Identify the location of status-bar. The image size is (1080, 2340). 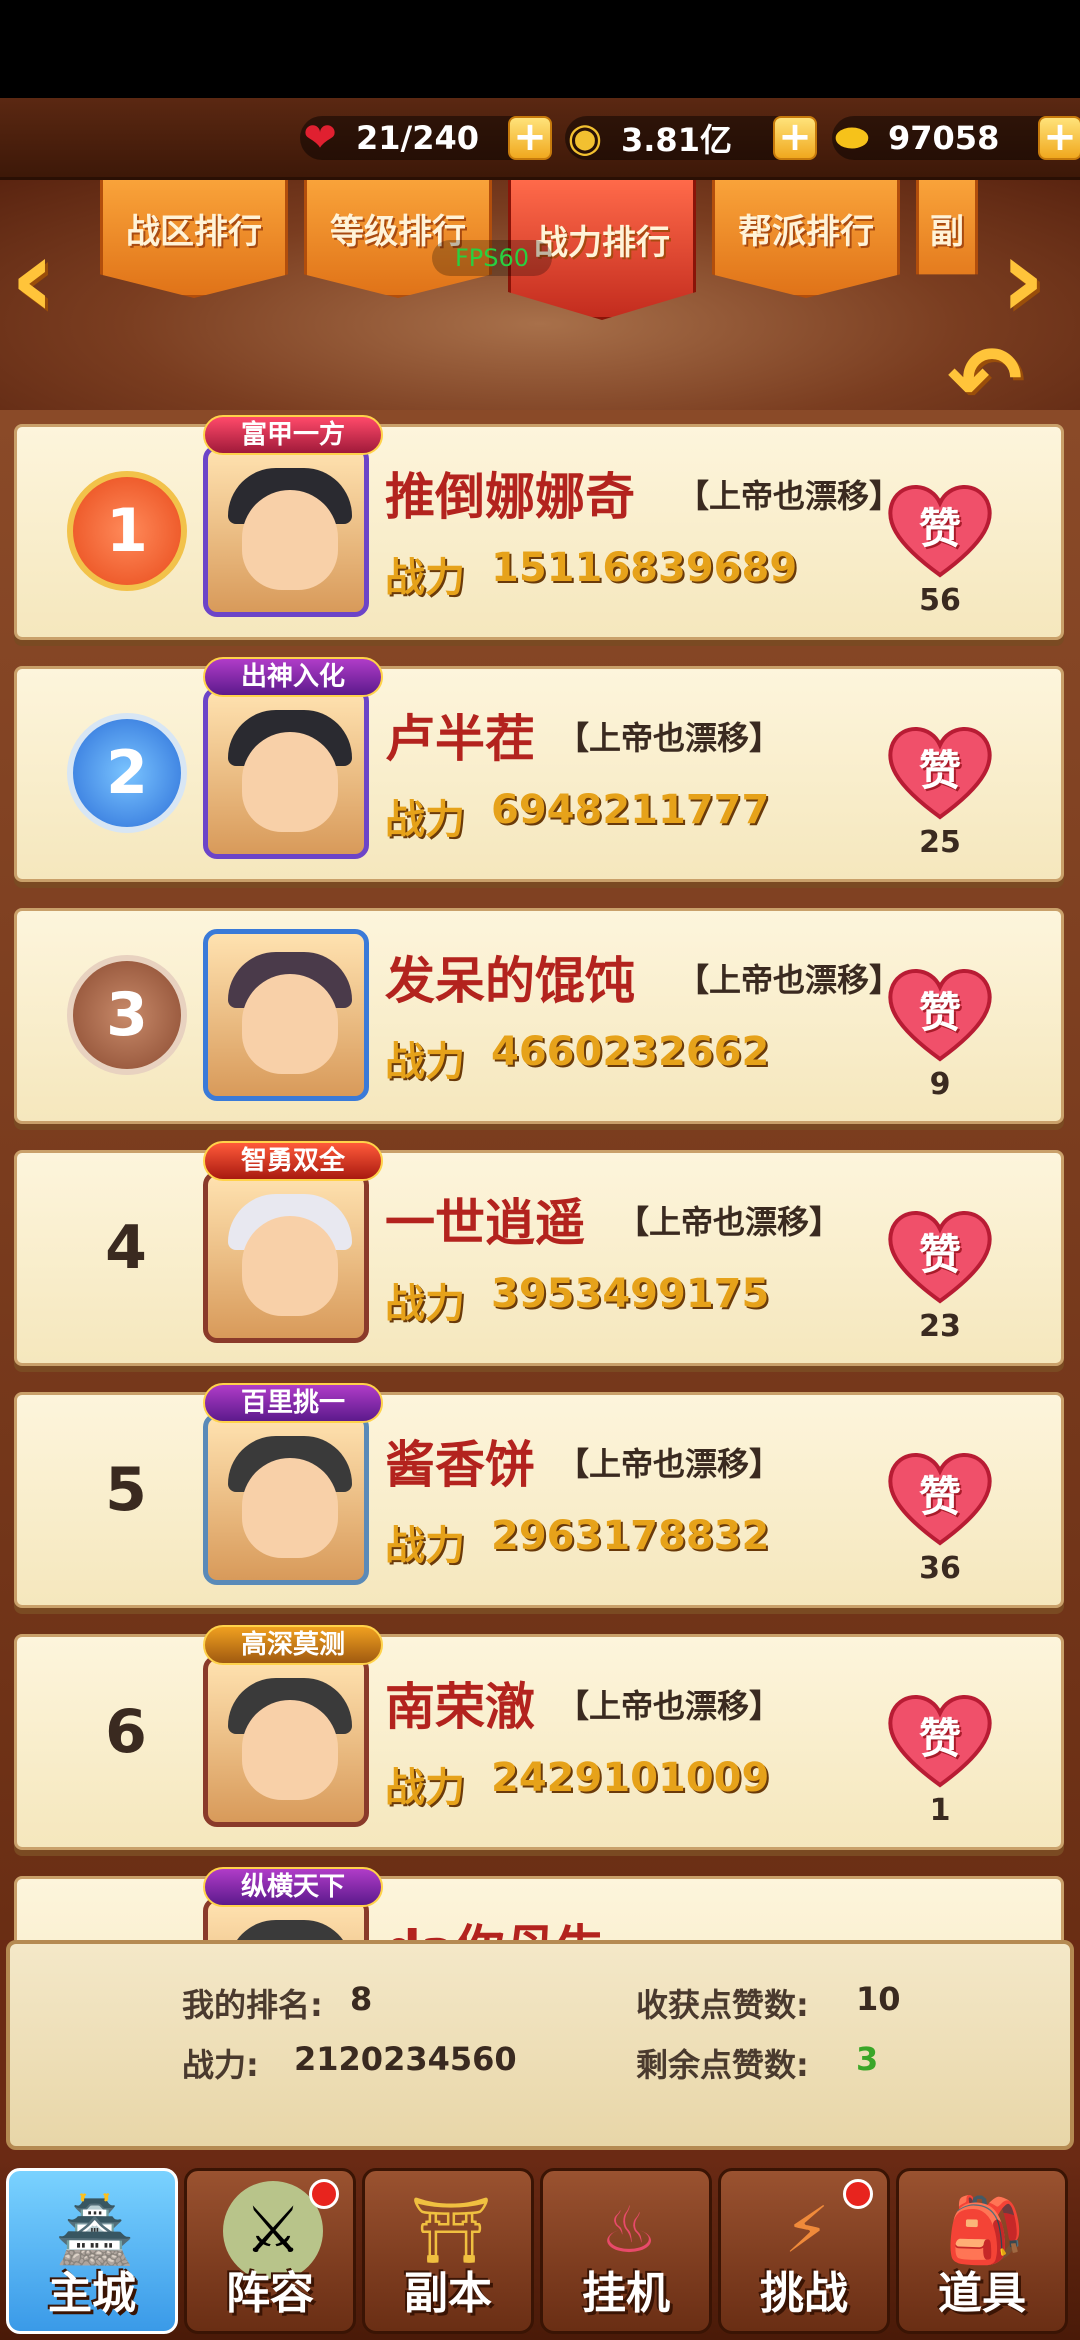
(540, 49).